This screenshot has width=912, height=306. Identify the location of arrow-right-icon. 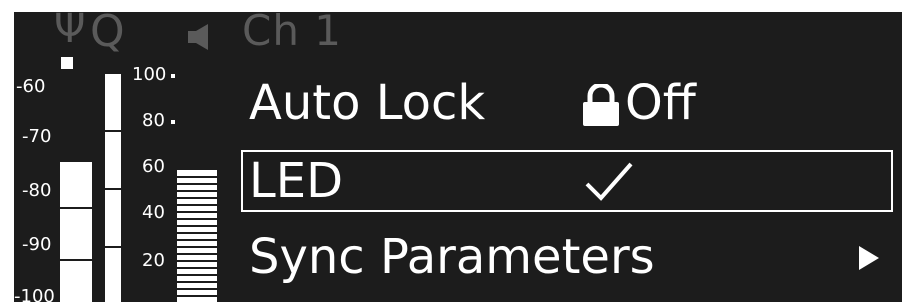
(869, 258).